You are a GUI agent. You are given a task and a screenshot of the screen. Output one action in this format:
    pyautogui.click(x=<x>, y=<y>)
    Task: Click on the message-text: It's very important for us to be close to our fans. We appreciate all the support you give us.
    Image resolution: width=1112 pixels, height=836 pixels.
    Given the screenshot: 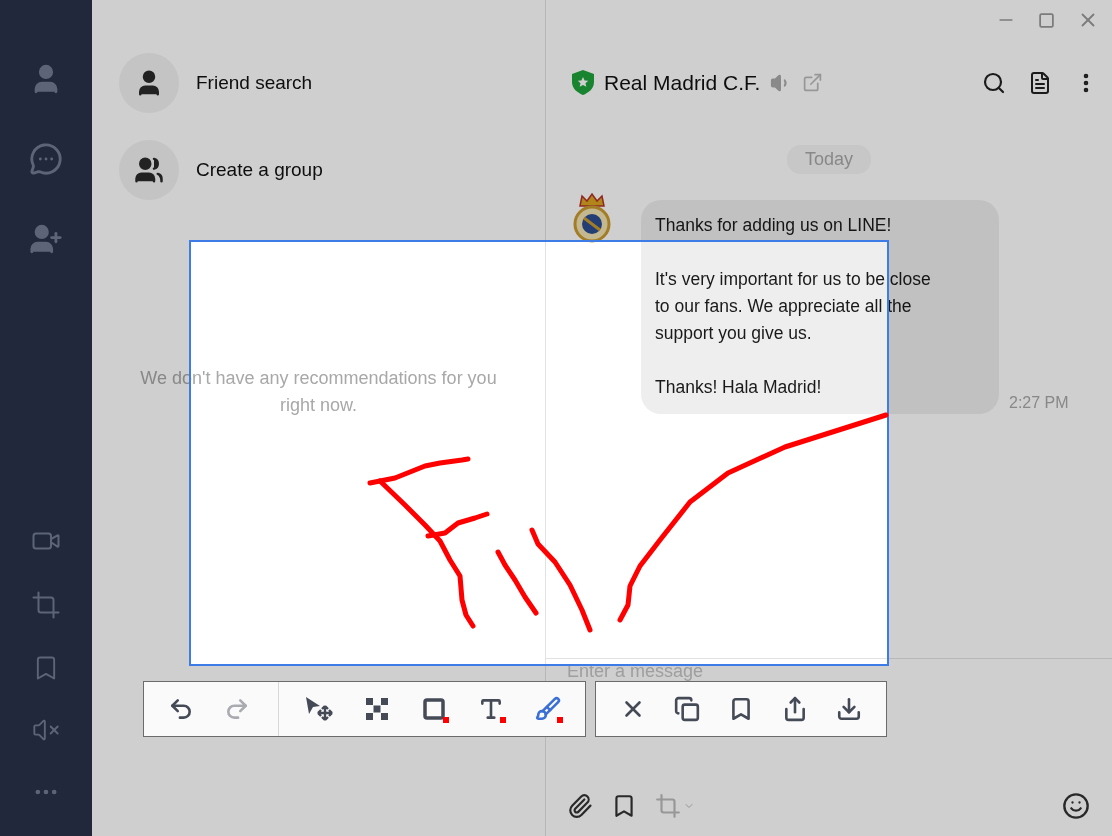 What is the action you would take?
    pyautogui.click(x=793, y=306)
    